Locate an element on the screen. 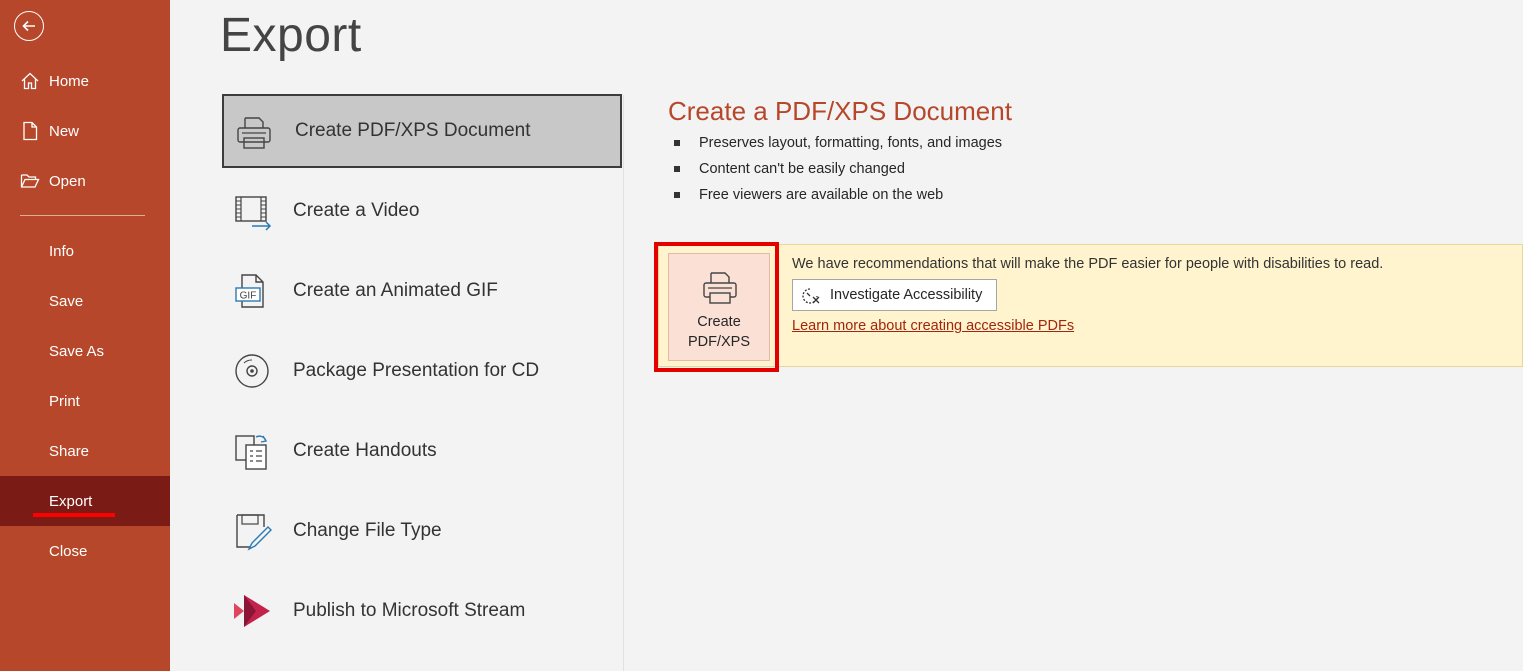 Image resolution: width=1523 pixels, height=671 pixels. sidebar-item-open: Open is located at coordinates (85, 181).